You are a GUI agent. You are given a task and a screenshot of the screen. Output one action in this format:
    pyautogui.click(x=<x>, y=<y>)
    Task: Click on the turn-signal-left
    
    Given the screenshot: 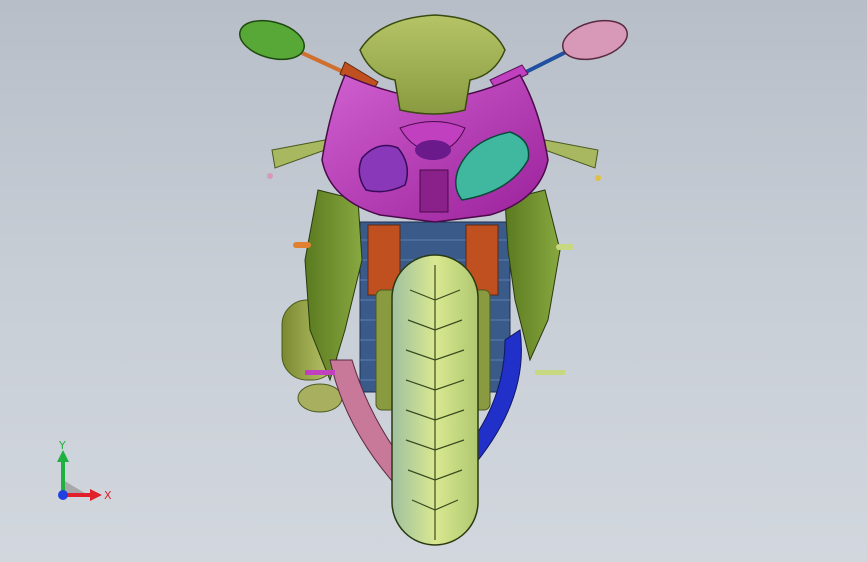 What is the action you would take?
    pyautogui.click(x=302, y=245)
    